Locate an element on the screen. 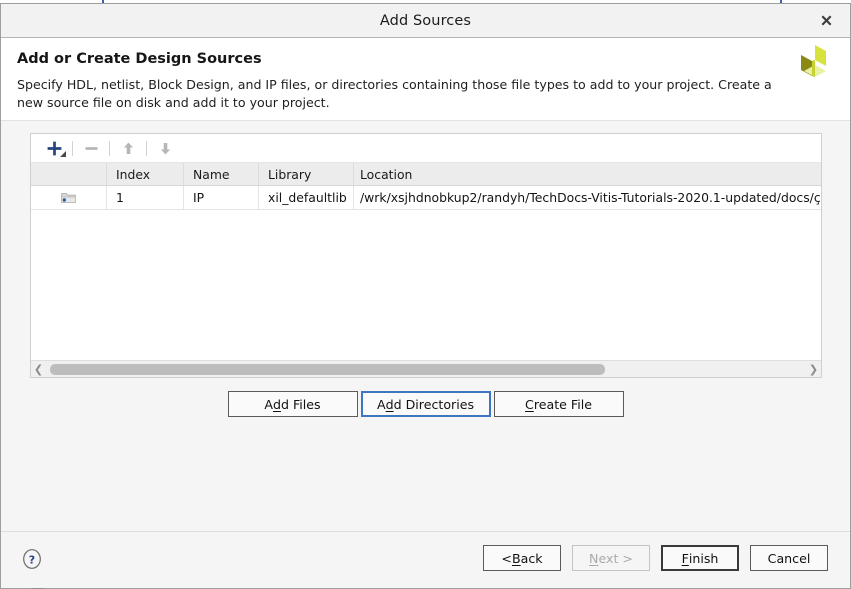  add-files-mnemonic: d is located at coordinates (276, 404).